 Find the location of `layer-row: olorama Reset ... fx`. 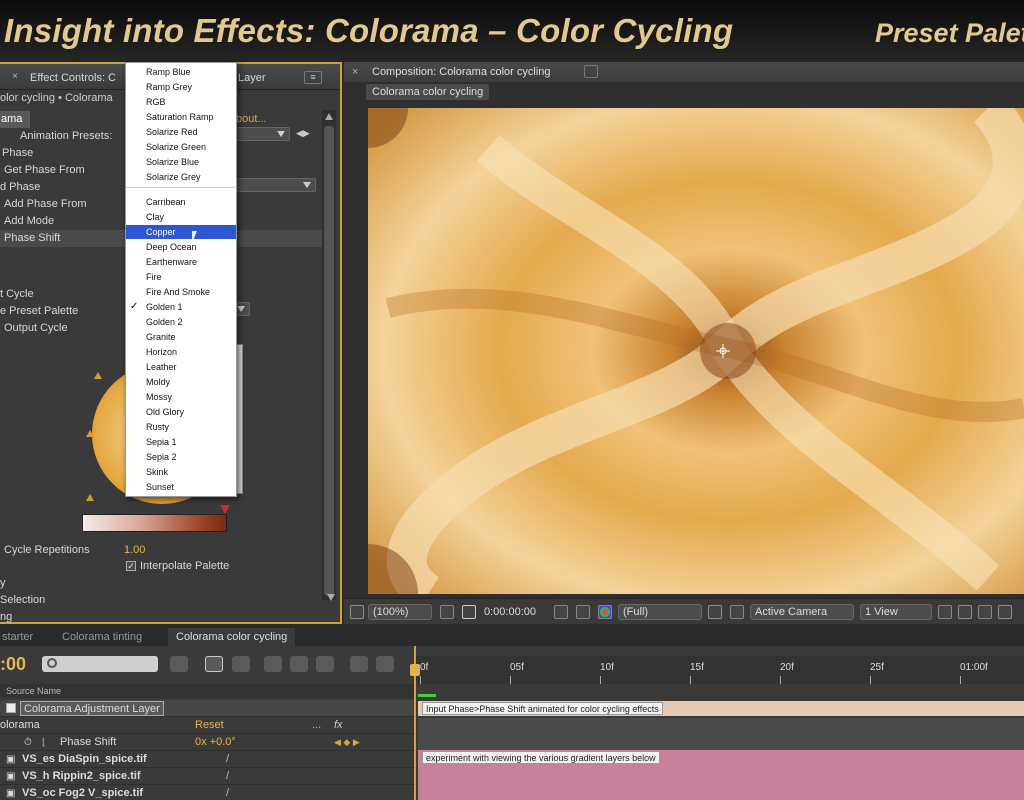

layer-row: olorama Reset ... fx is located at coordinates (207, 725).